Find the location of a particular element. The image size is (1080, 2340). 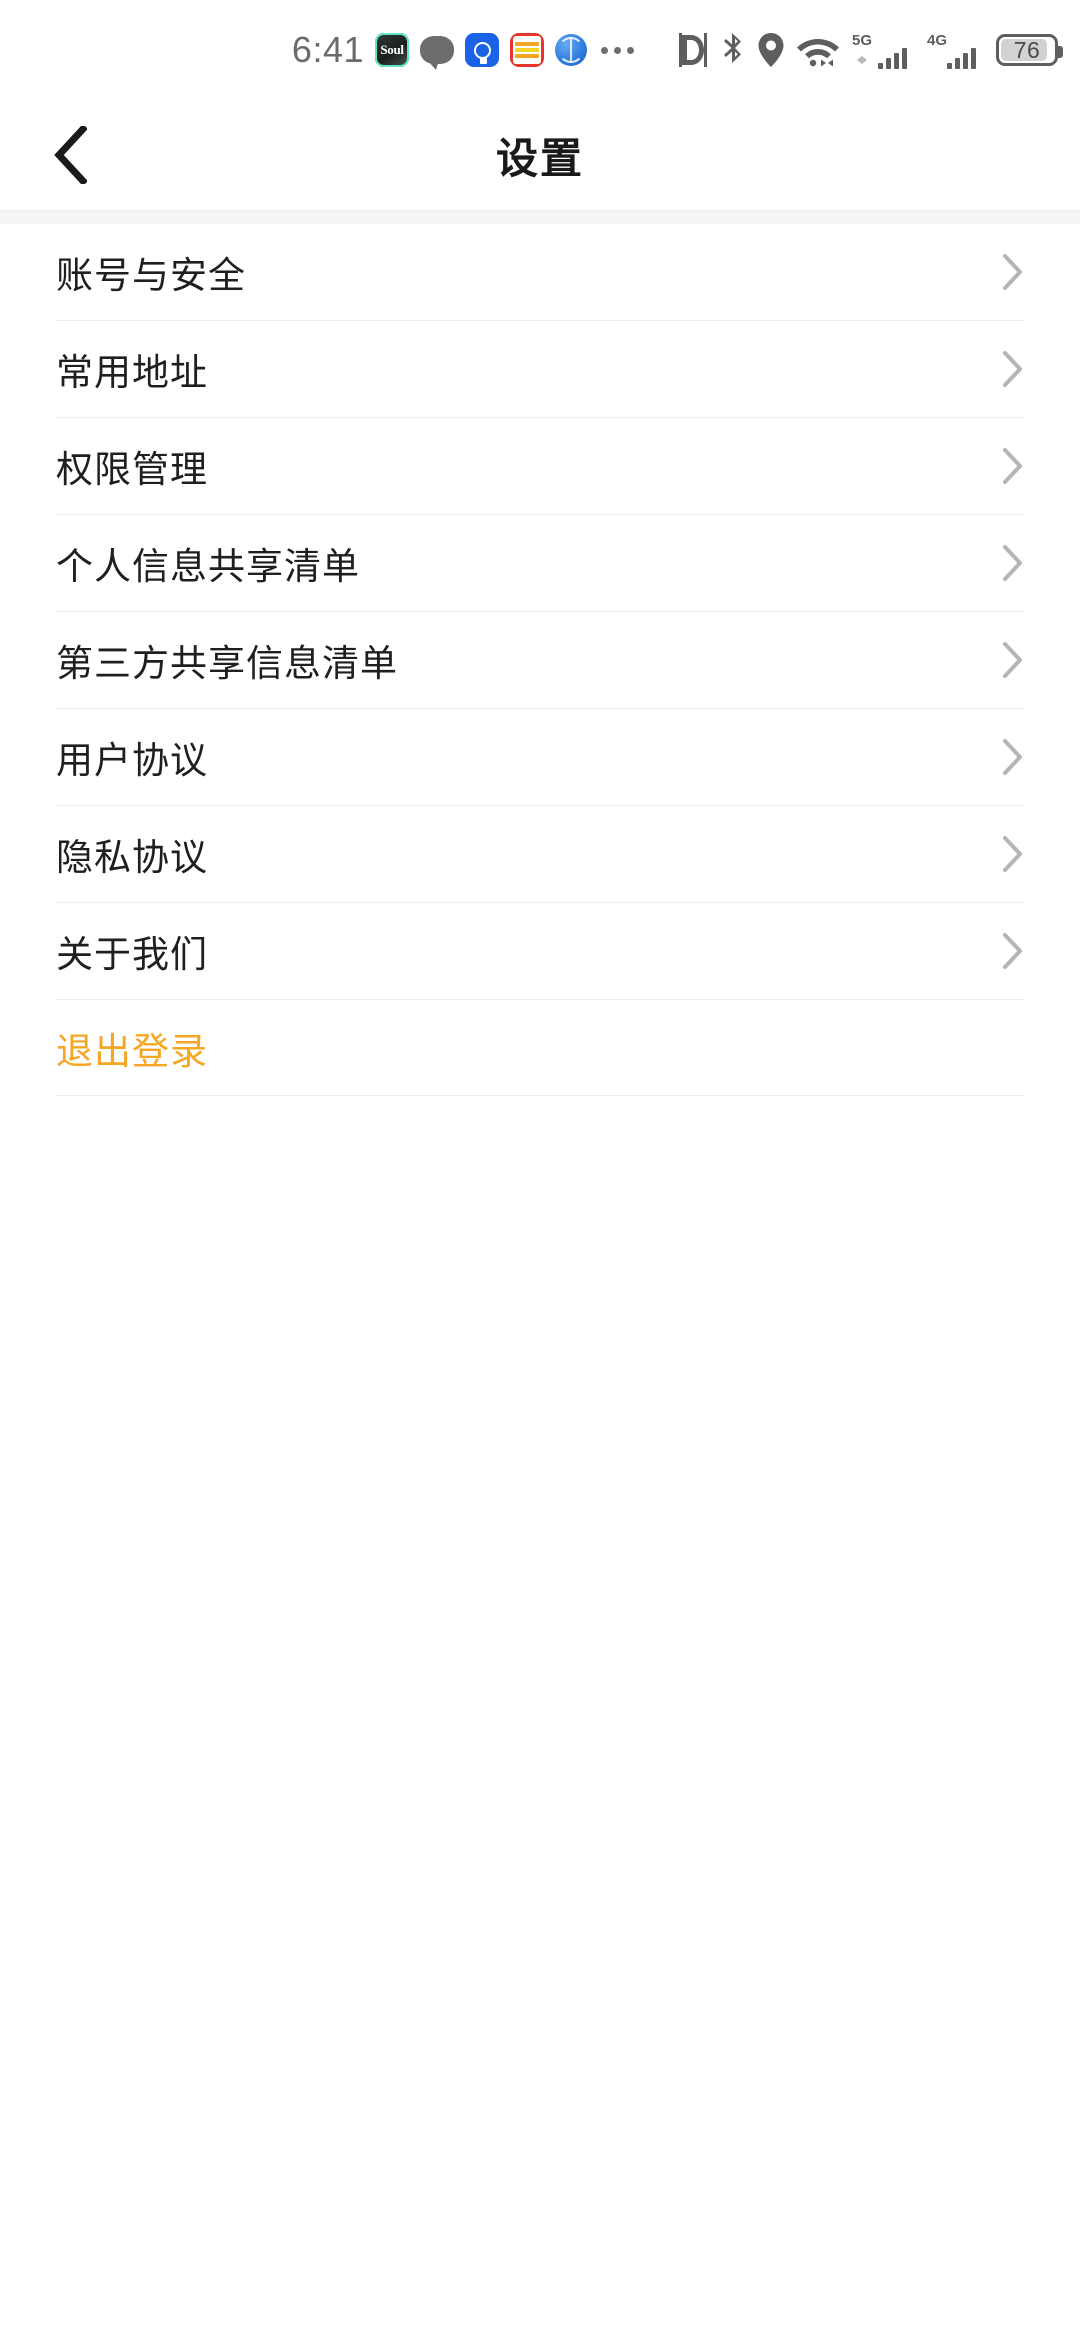

soul-app-icon-label: Soul is located at coordinates (392, 49).